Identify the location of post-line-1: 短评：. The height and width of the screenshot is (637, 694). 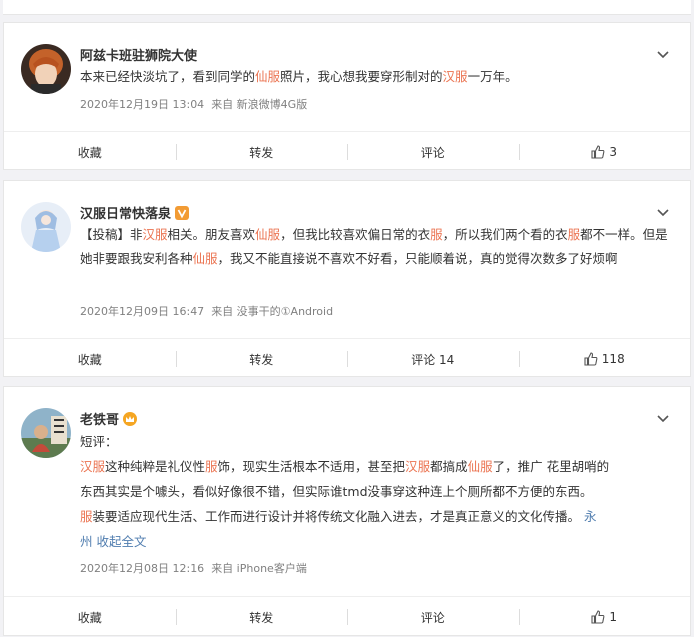
(99, 441).